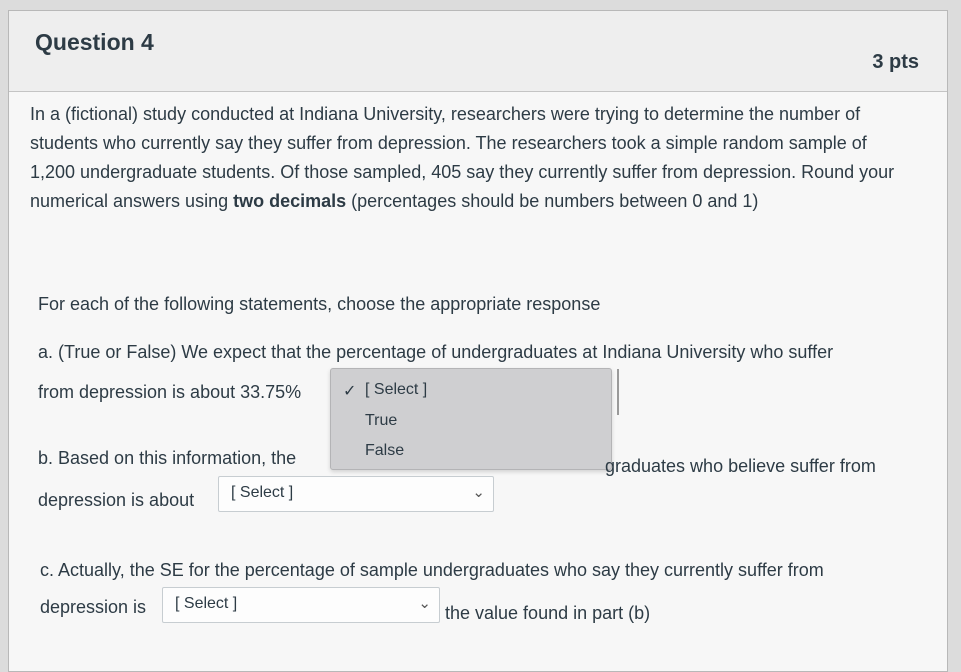 This screenshot has width=961, height=672. What do you see at coordinates (93, 607) in the screenshot?
I see `part-c-line2-start: depression is` at bounding box center [93, 607].